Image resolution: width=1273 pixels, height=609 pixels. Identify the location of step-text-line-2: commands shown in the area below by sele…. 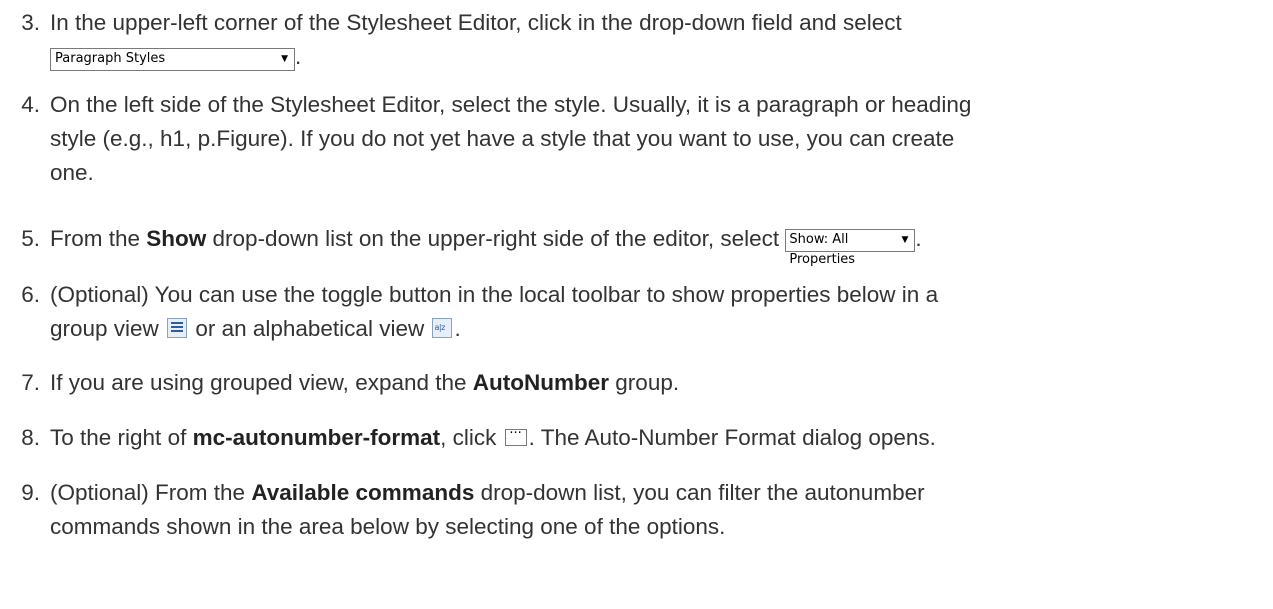
(388, 526).